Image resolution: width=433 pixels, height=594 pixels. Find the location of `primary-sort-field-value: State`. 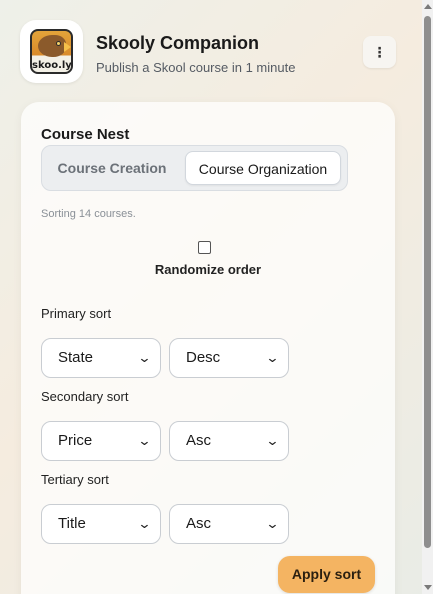

primary-sort-field-value: State is located at coordinates (76, 357).